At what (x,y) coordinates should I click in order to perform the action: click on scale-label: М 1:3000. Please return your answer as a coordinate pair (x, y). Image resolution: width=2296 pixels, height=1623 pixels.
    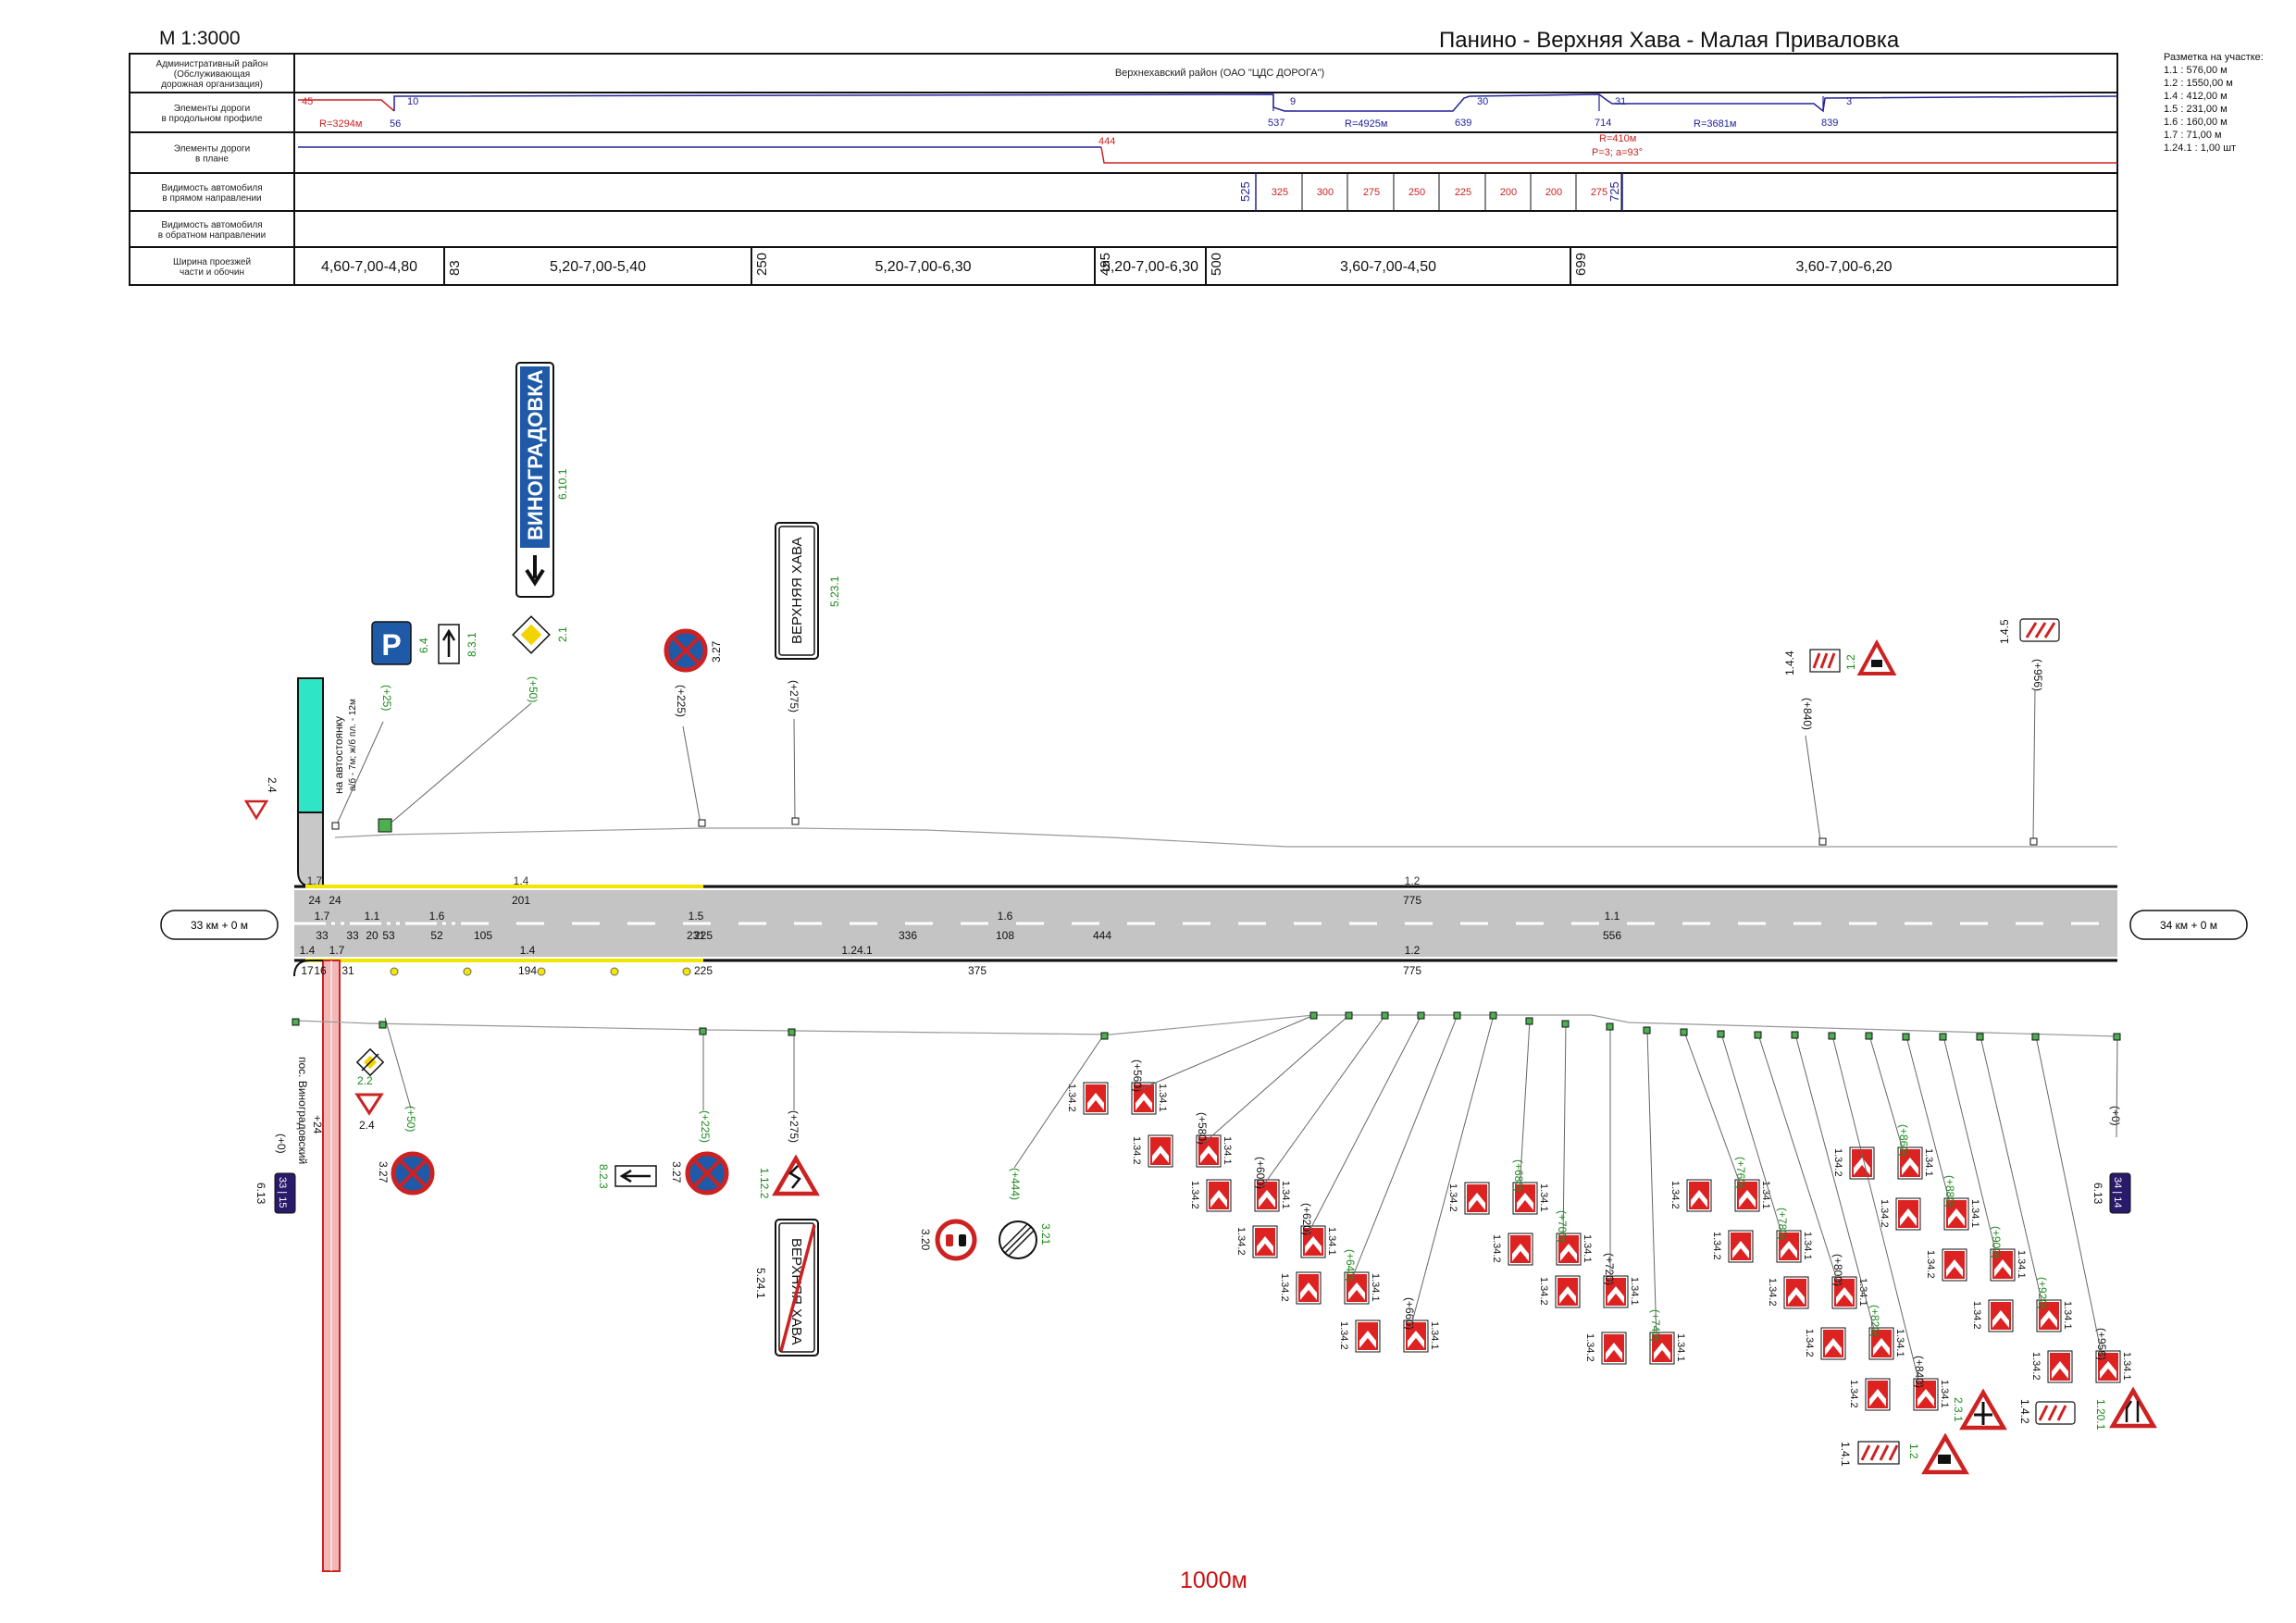
    Looking at the image, I should click on (200, 38).